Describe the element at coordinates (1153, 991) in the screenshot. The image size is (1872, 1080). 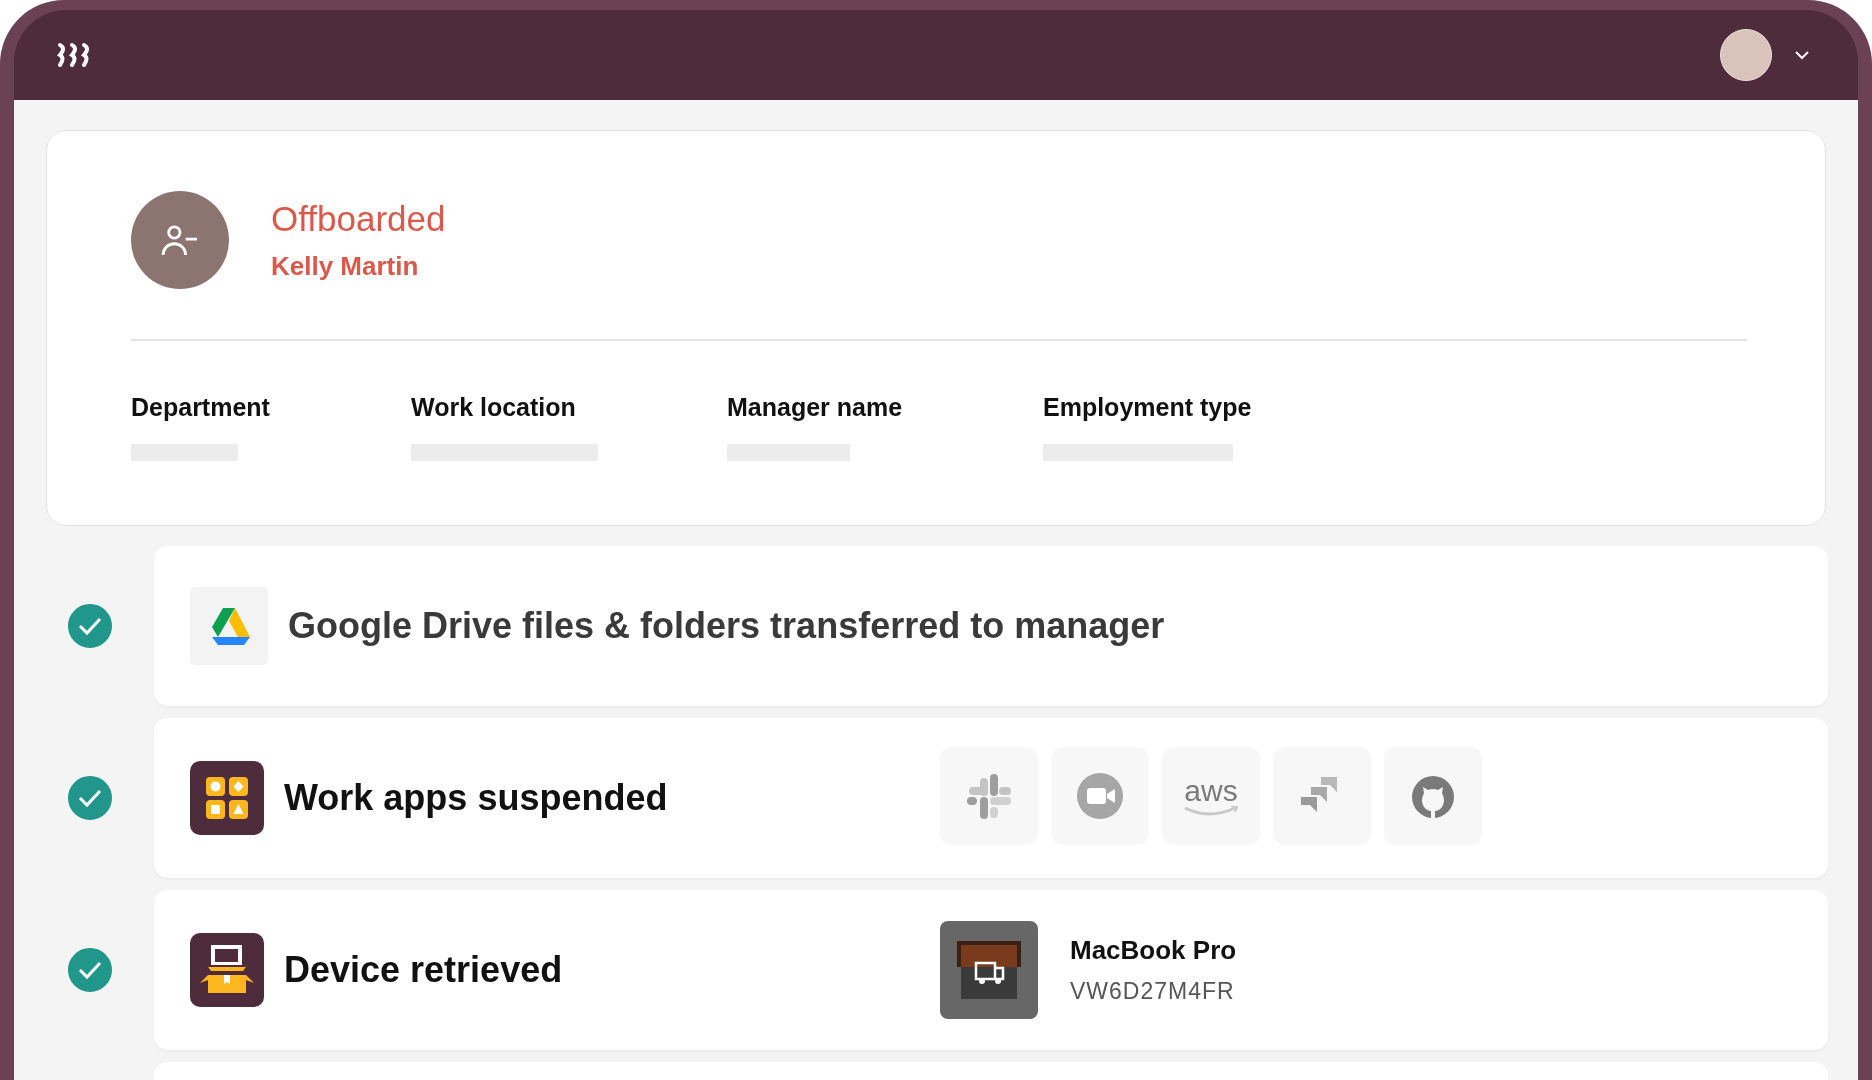
I see `serial-number: VW6D27M4FR` at that location.